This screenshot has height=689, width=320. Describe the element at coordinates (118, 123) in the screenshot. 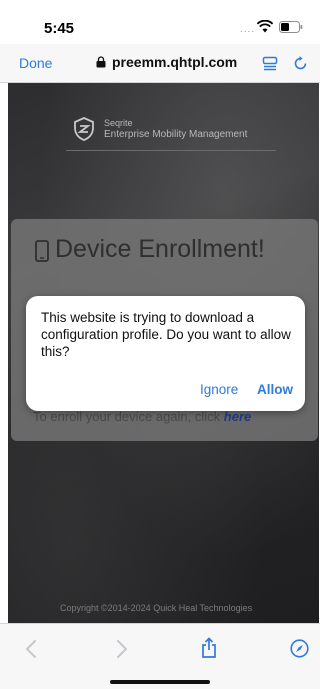

I see `brand-name: Seqrite` at that location.